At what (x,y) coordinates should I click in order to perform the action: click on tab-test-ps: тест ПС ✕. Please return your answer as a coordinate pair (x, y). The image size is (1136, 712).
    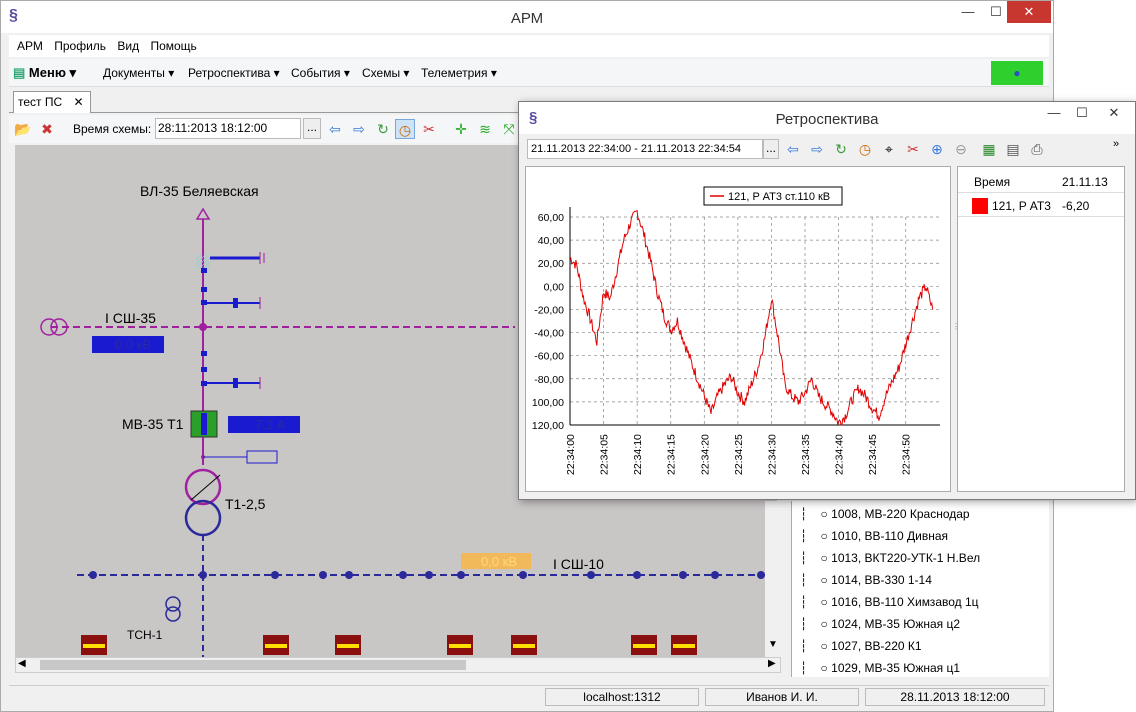
    Looking at the image, I should click on (52, 102).